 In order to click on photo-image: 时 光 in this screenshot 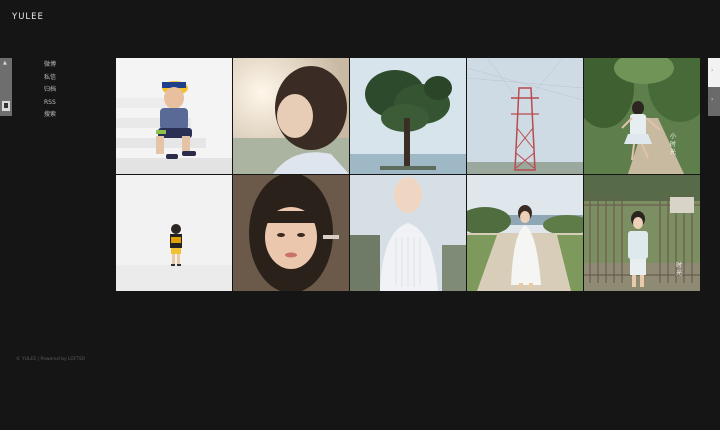, I will do `click(642, 233)`.